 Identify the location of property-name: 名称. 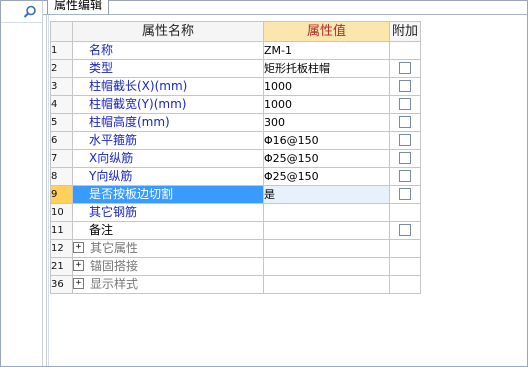
(168, 50).